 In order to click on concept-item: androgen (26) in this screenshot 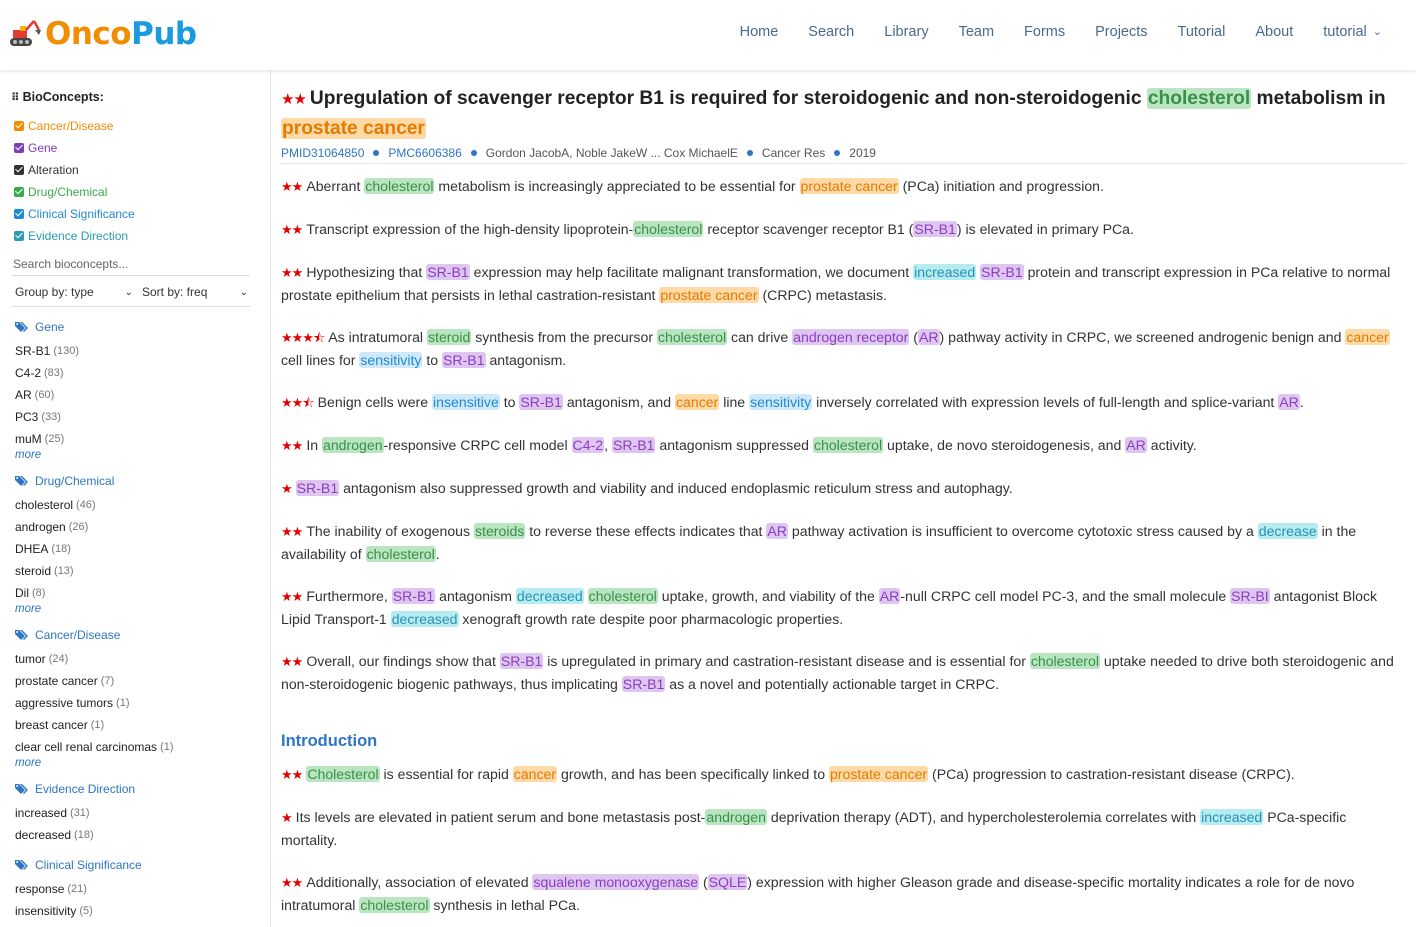, I will do `click(64, 527)`.